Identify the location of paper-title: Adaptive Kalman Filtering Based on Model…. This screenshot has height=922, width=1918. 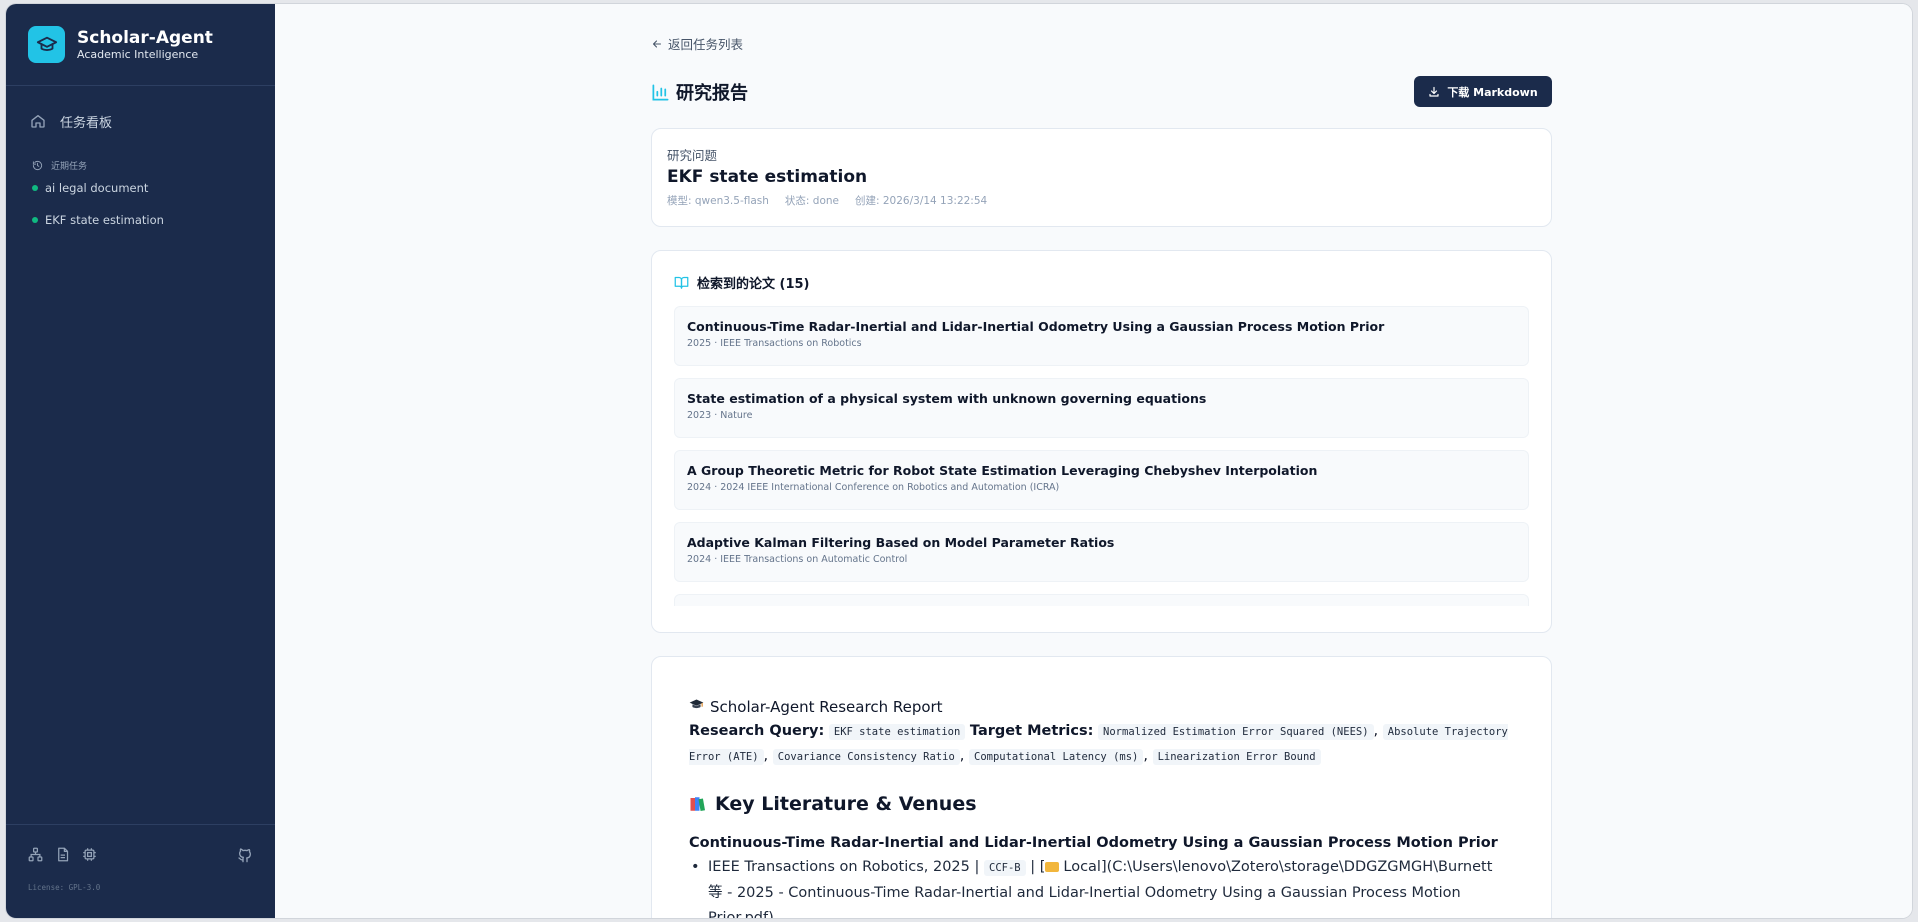
(901, 542).